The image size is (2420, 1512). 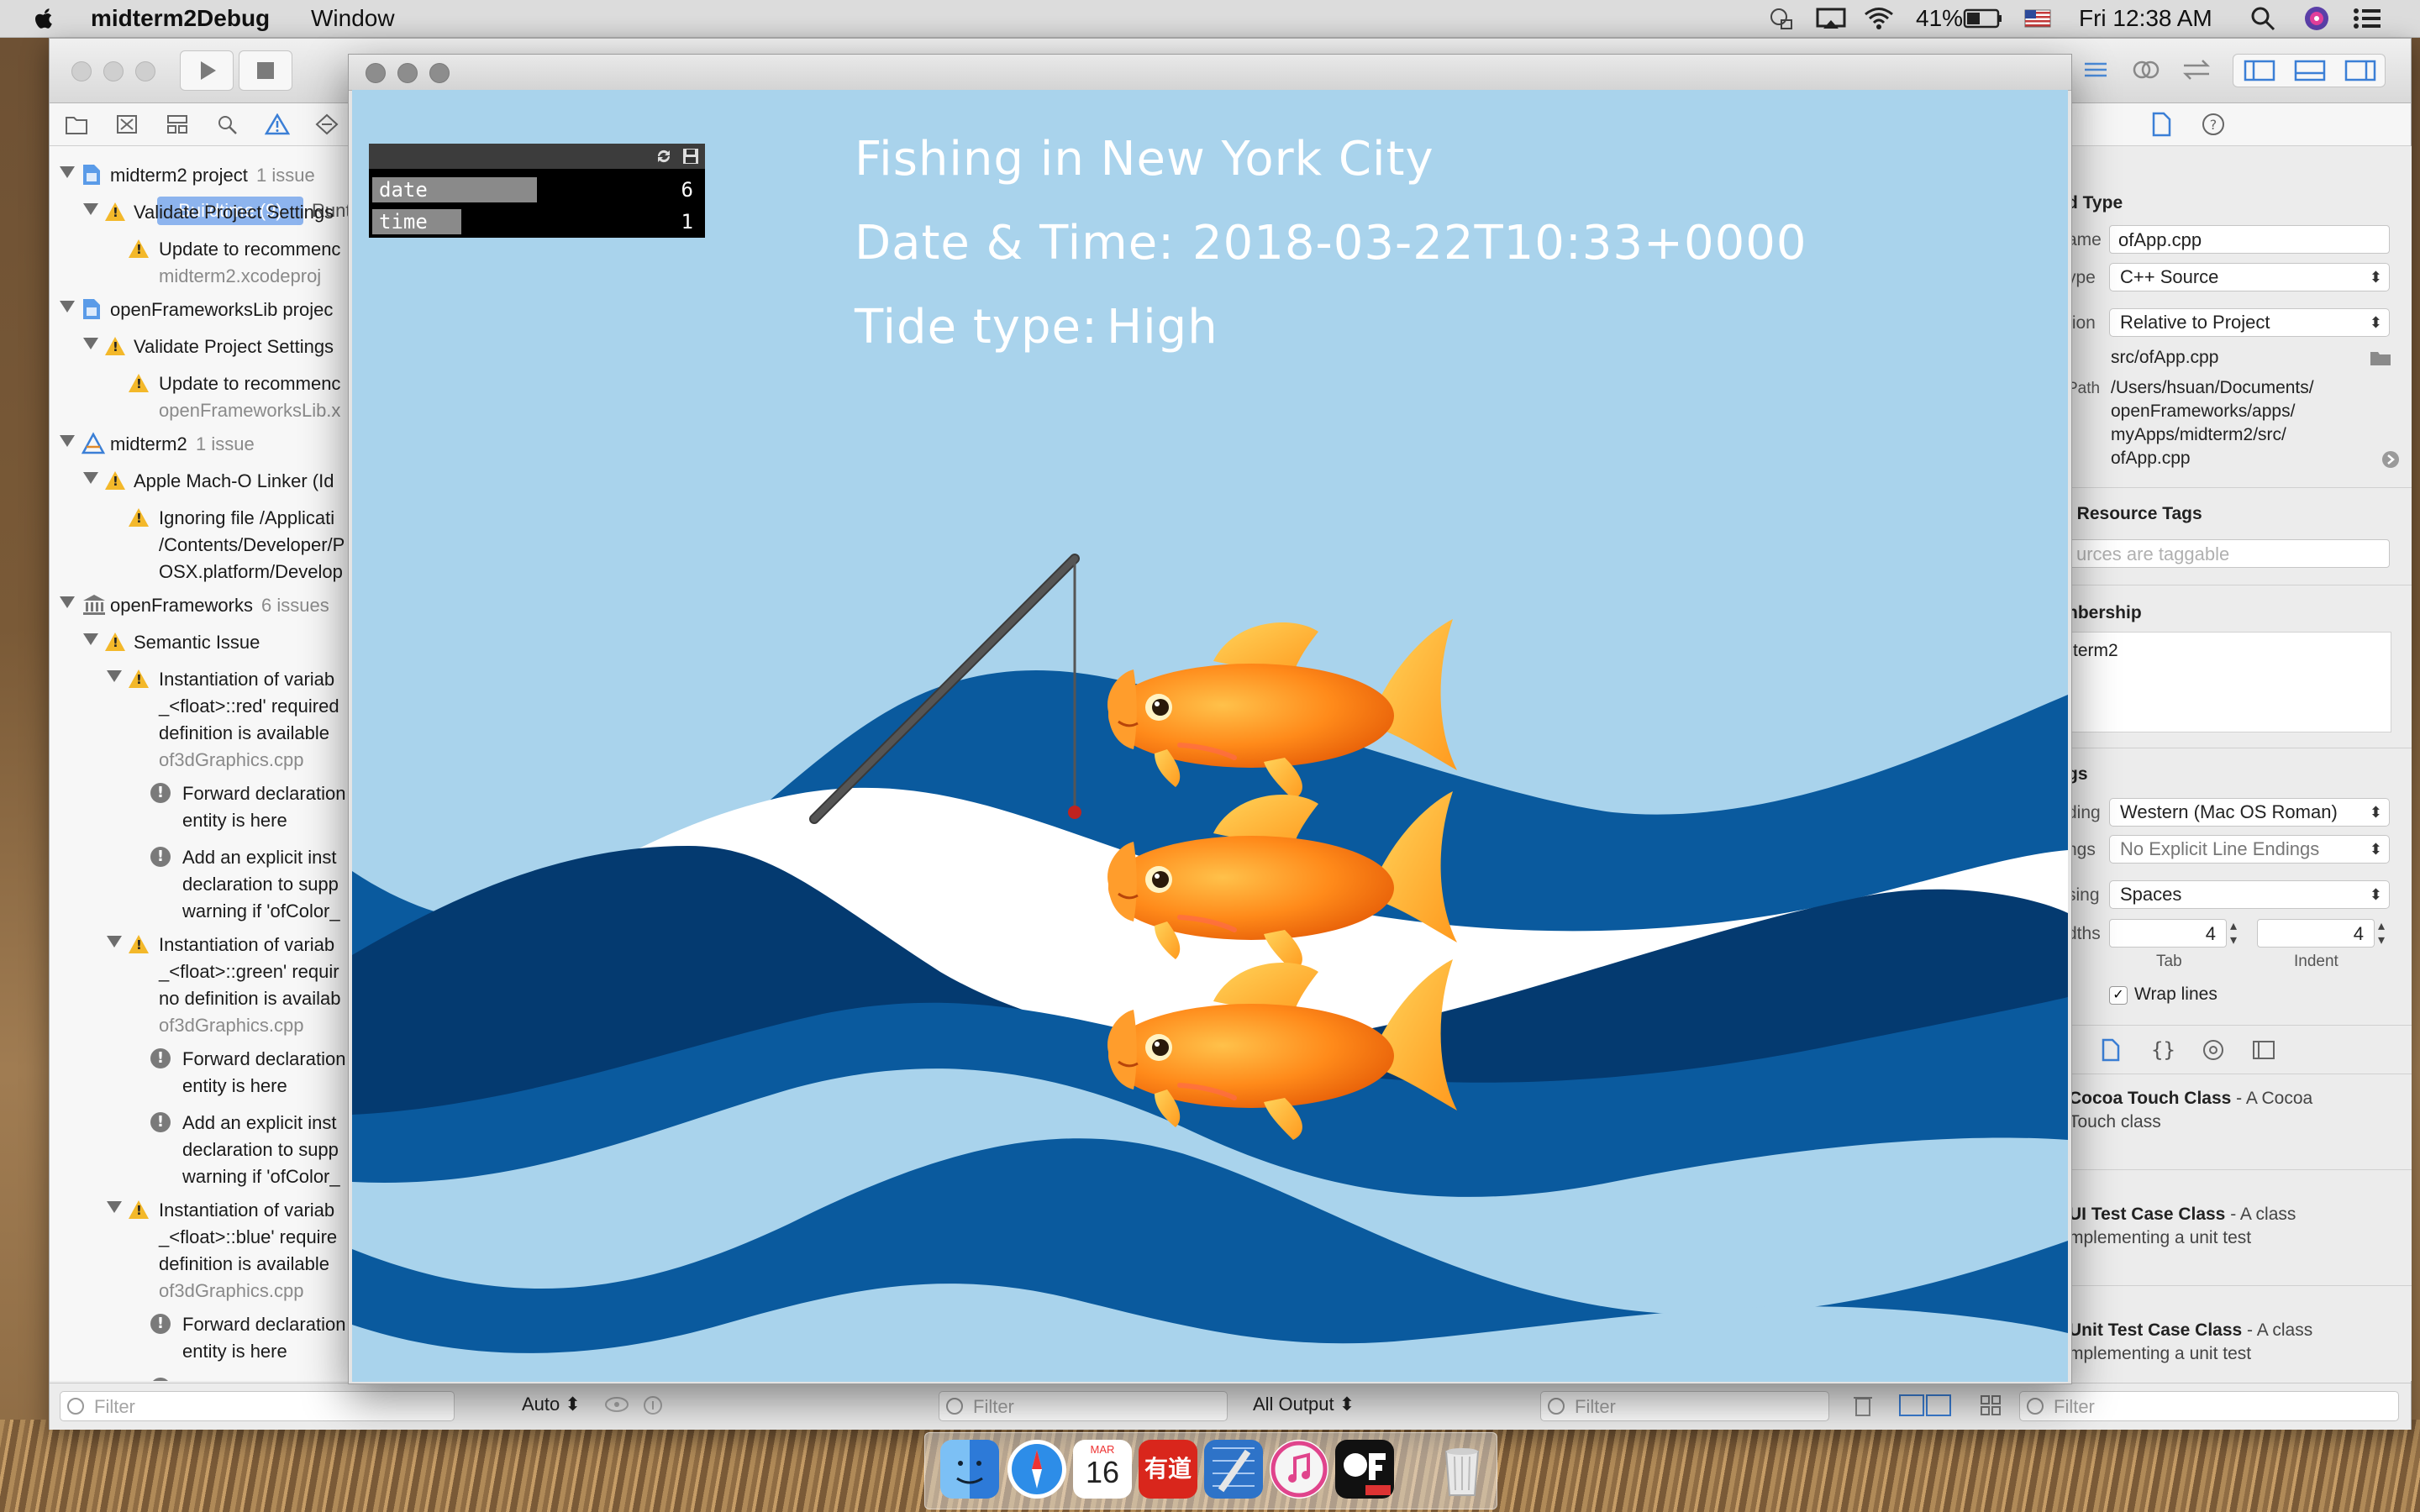 What do you see at coordinates (1781, 18) in the screenshot?
I see `user-status-icon` at bounding box center [1781, 18].